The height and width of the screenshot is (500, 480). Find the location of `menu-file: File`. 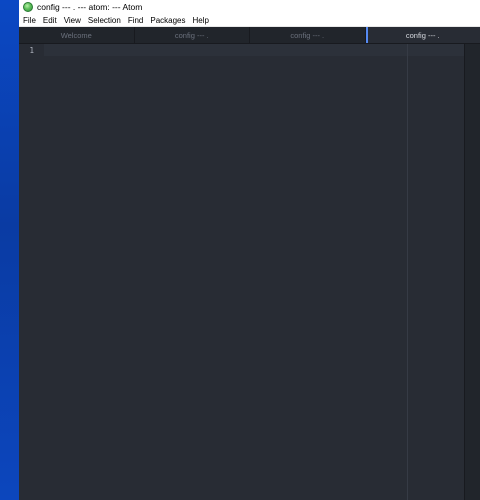

menu-file: File is located at coordinates (29, 20).